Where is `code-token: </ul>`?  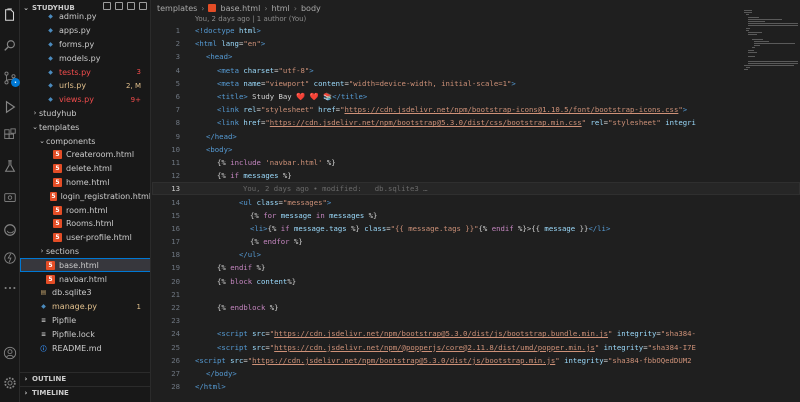
code-token: </ul> is located at coordinates (250, 255).